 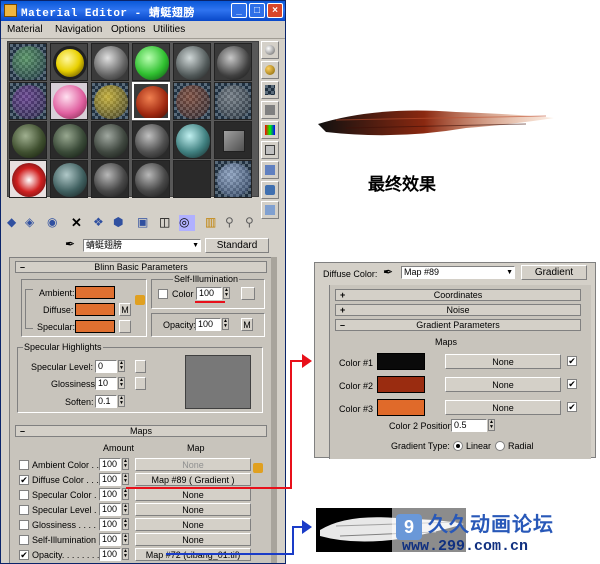 I want to click on reset-map-icon: ✕, so click(x=79, y=223).